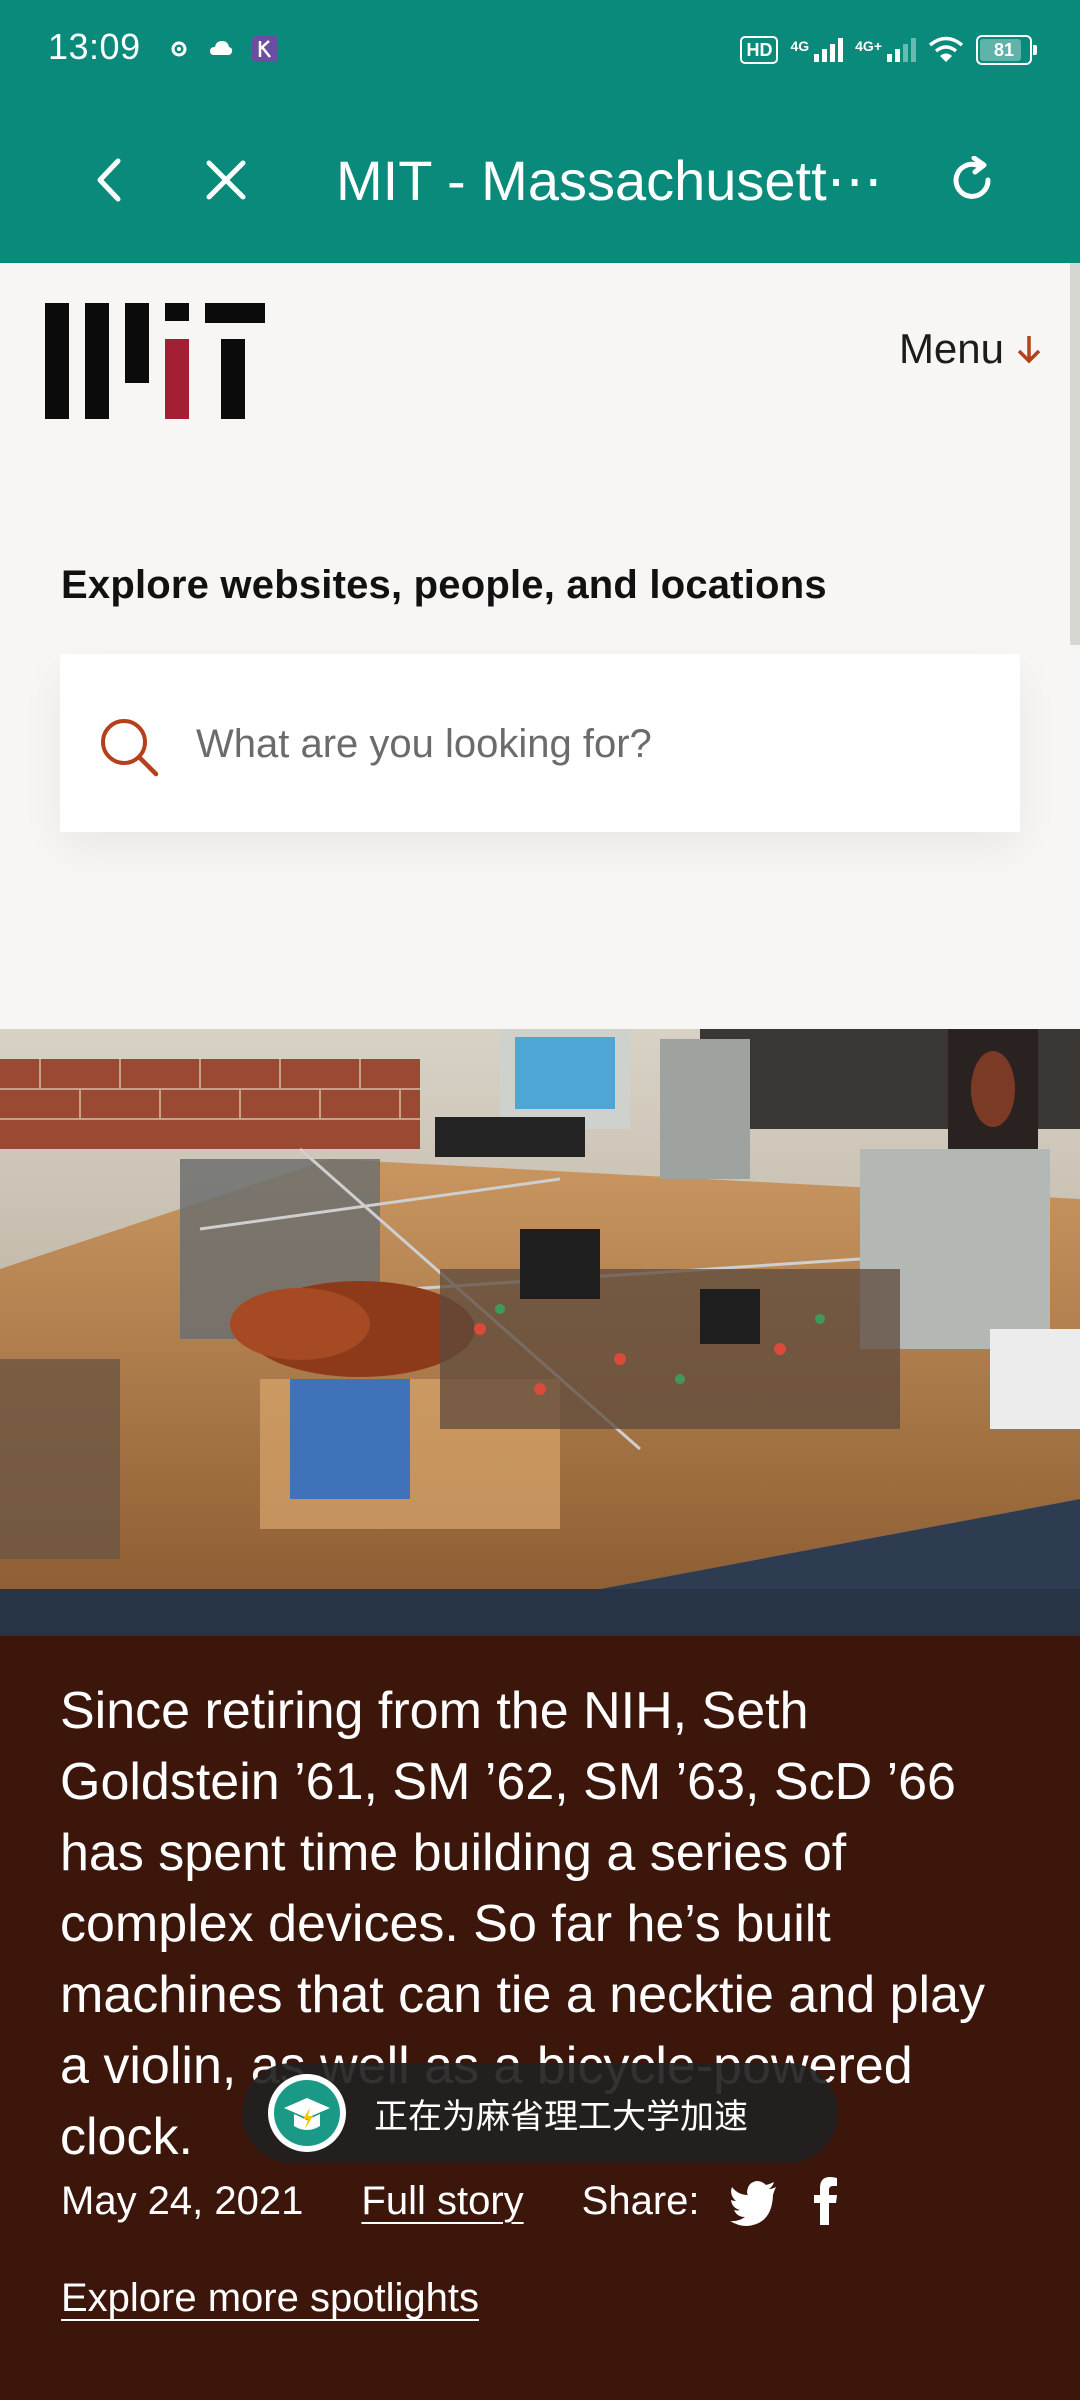 Image resolution: width=1080 pixels, height=2400 pixels. I want to click on browser-header: 13:09 HD 4G 4G+ 81 MIT - Massachusett⋯, so click(540, 131).